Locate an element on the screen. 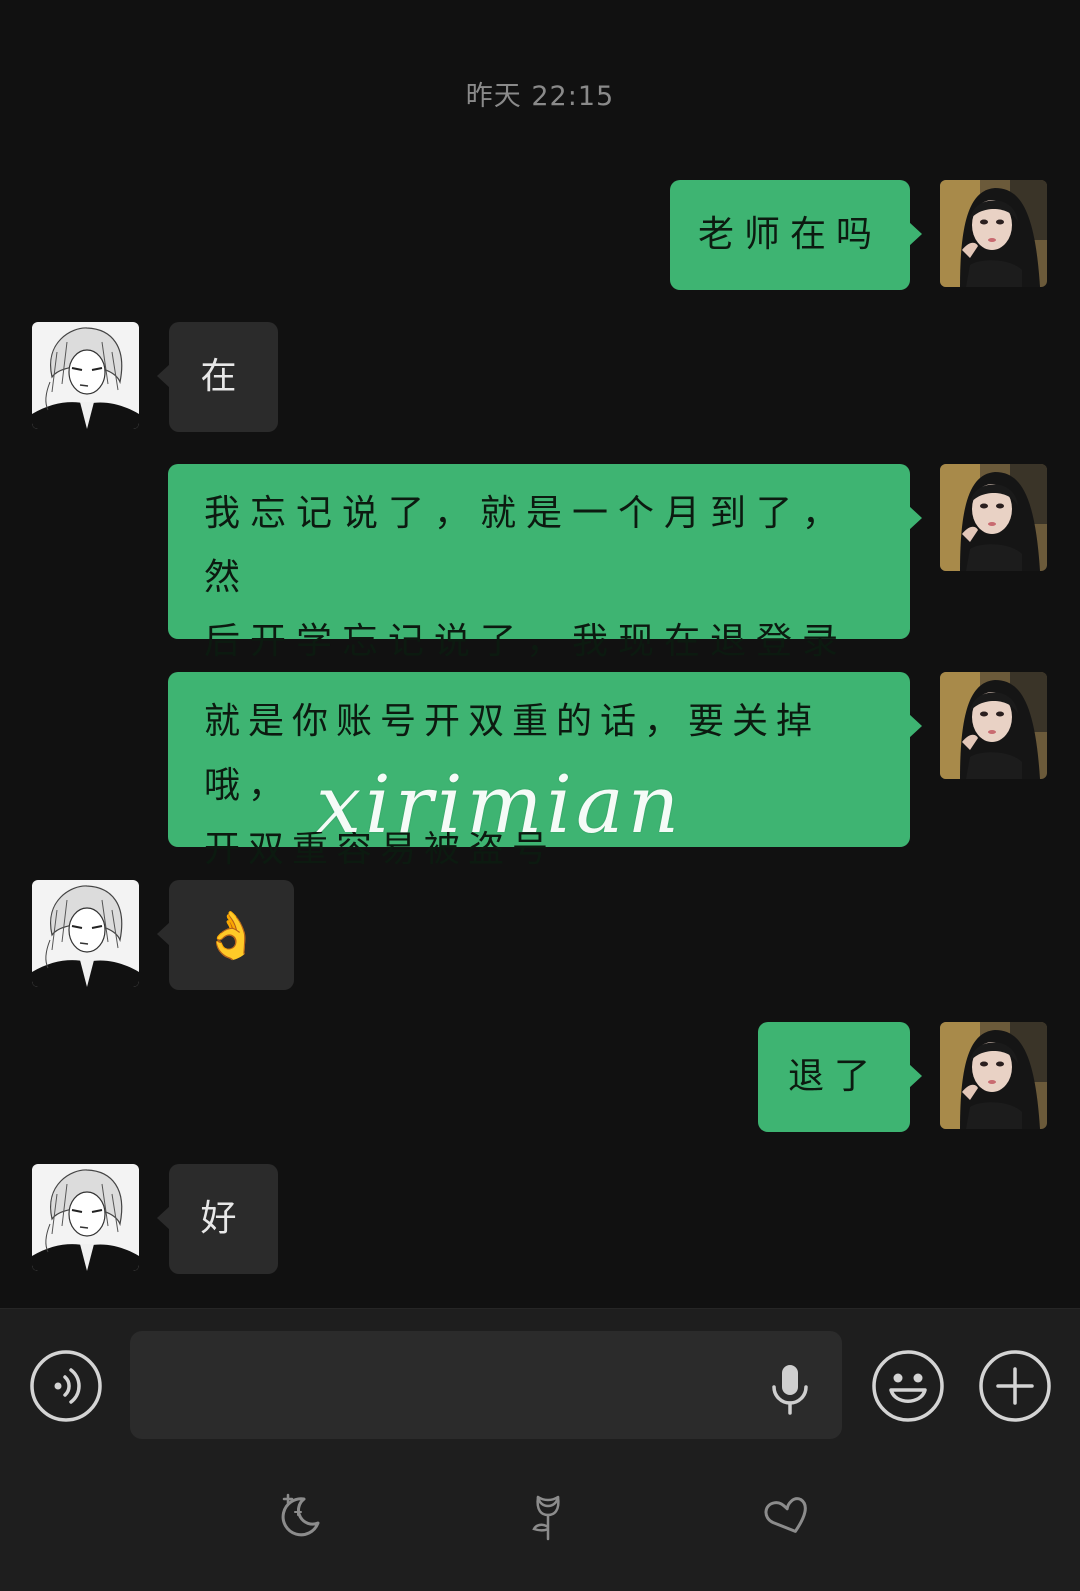  message-bubble-incoming: 在 is located at coordinates (217, 377).